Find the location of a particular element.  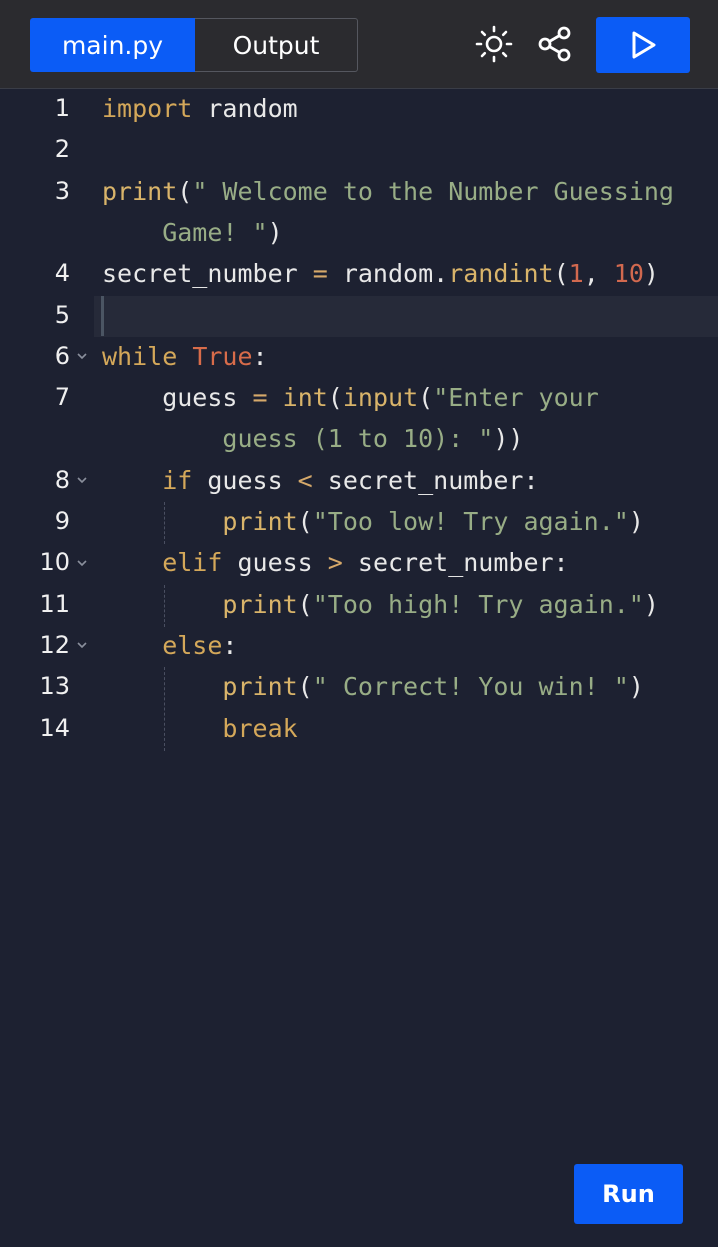

code-token: input is located at coordinates (380, 398).